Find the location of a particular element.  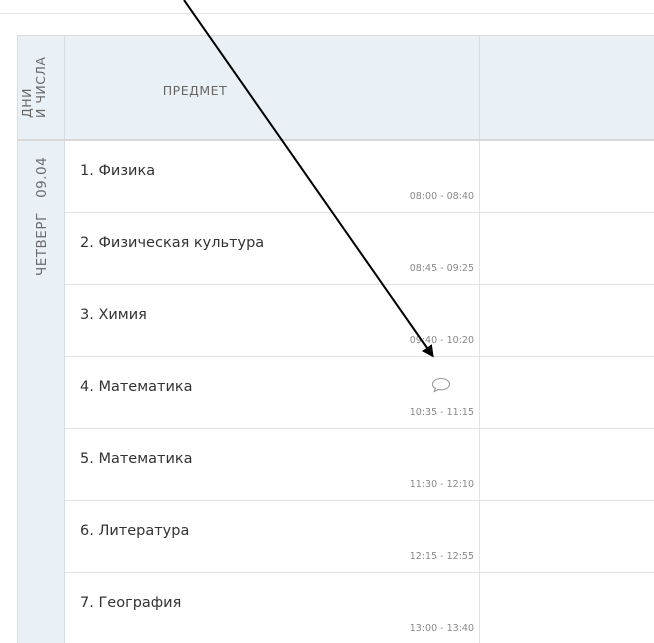

days-header-label: ДНИ И ЧИСЛА is located at coordinates (33, 87).